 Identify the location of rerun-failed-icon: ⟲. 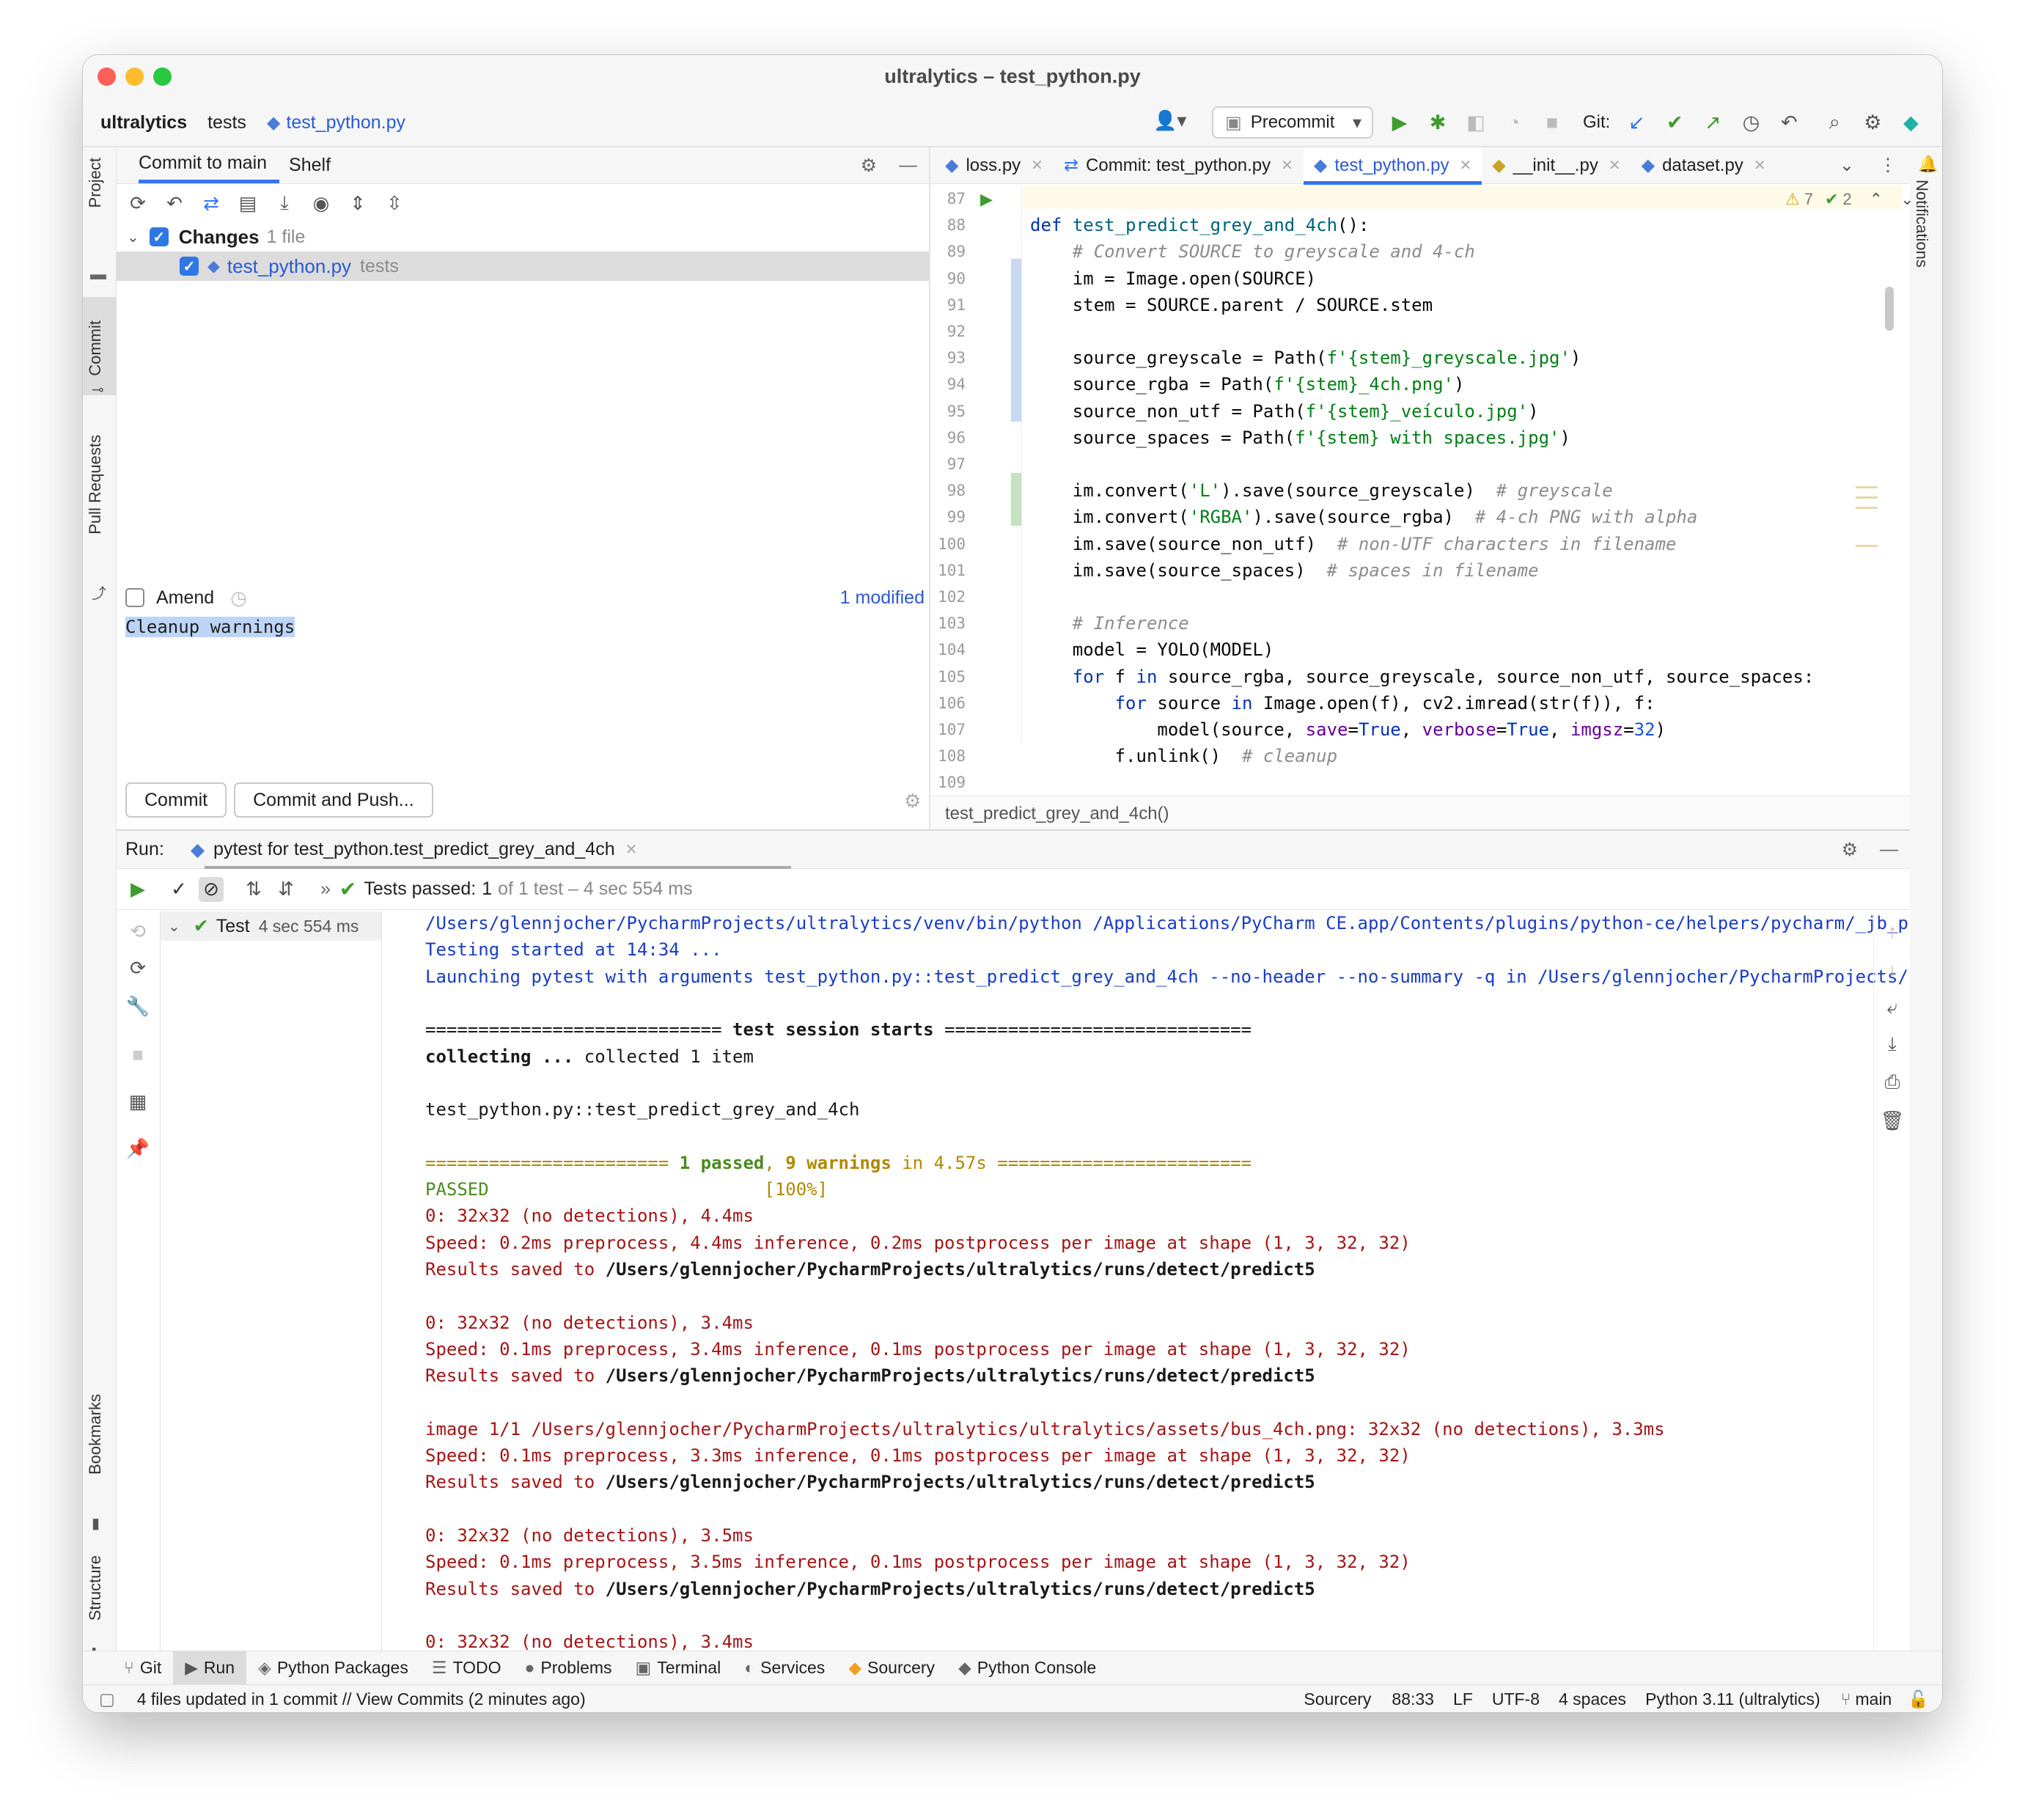
(137, 932).